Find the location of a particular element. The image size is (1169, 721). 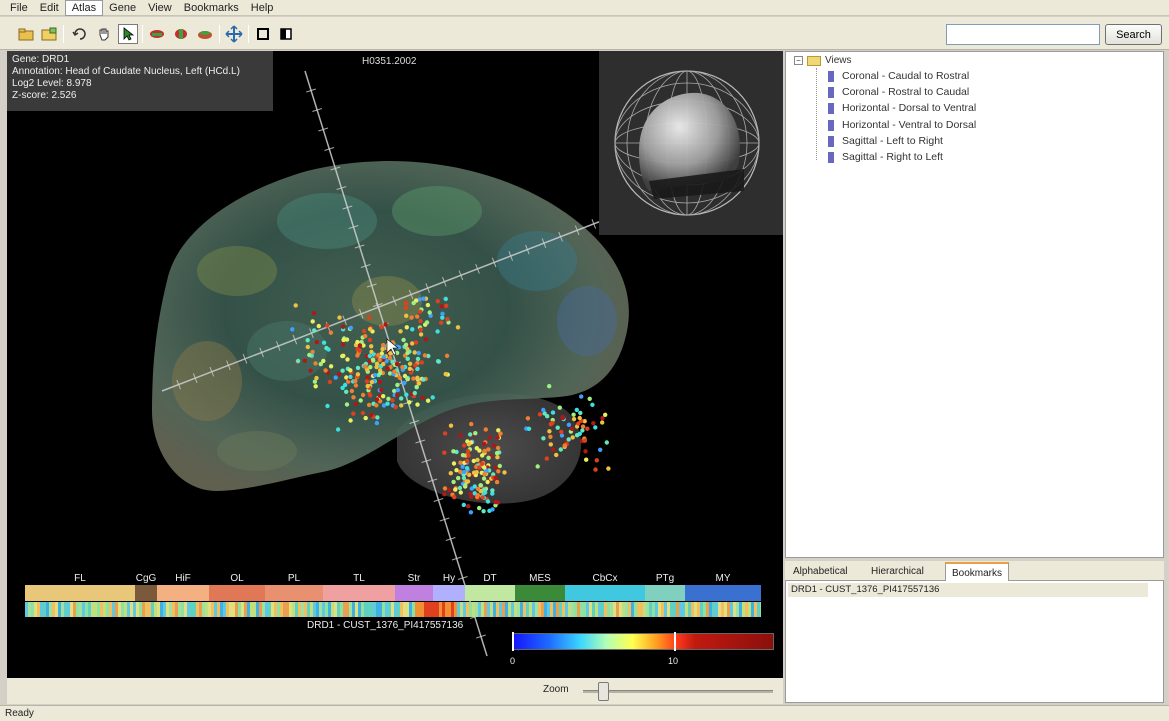

slice-green-icon is located at coordinates (181, 34).